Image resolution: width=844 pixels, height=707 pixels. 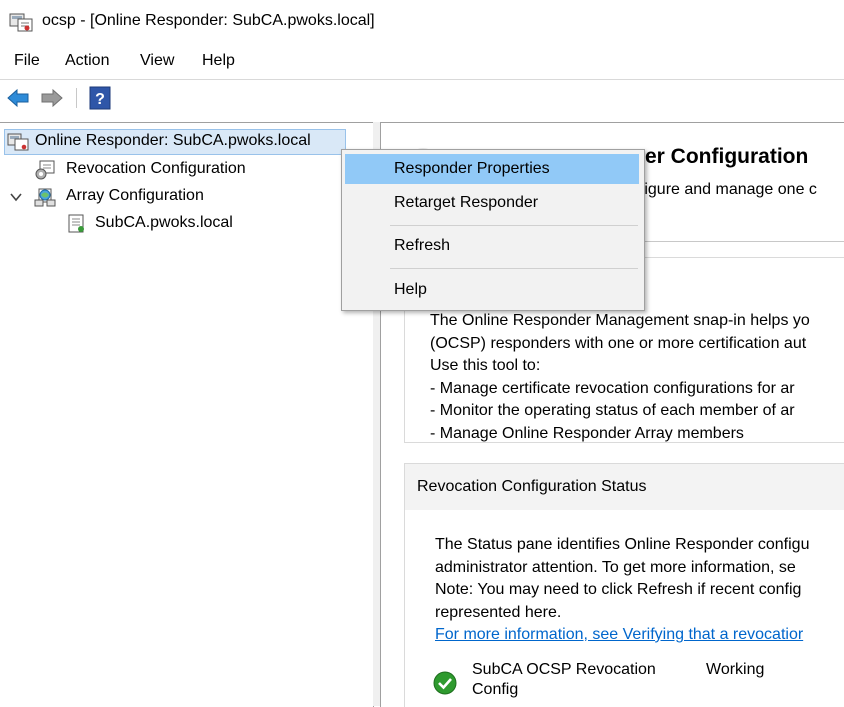 I want to click on status-panel-header: Revocation Configuration Status, so click(x=624, y=487).